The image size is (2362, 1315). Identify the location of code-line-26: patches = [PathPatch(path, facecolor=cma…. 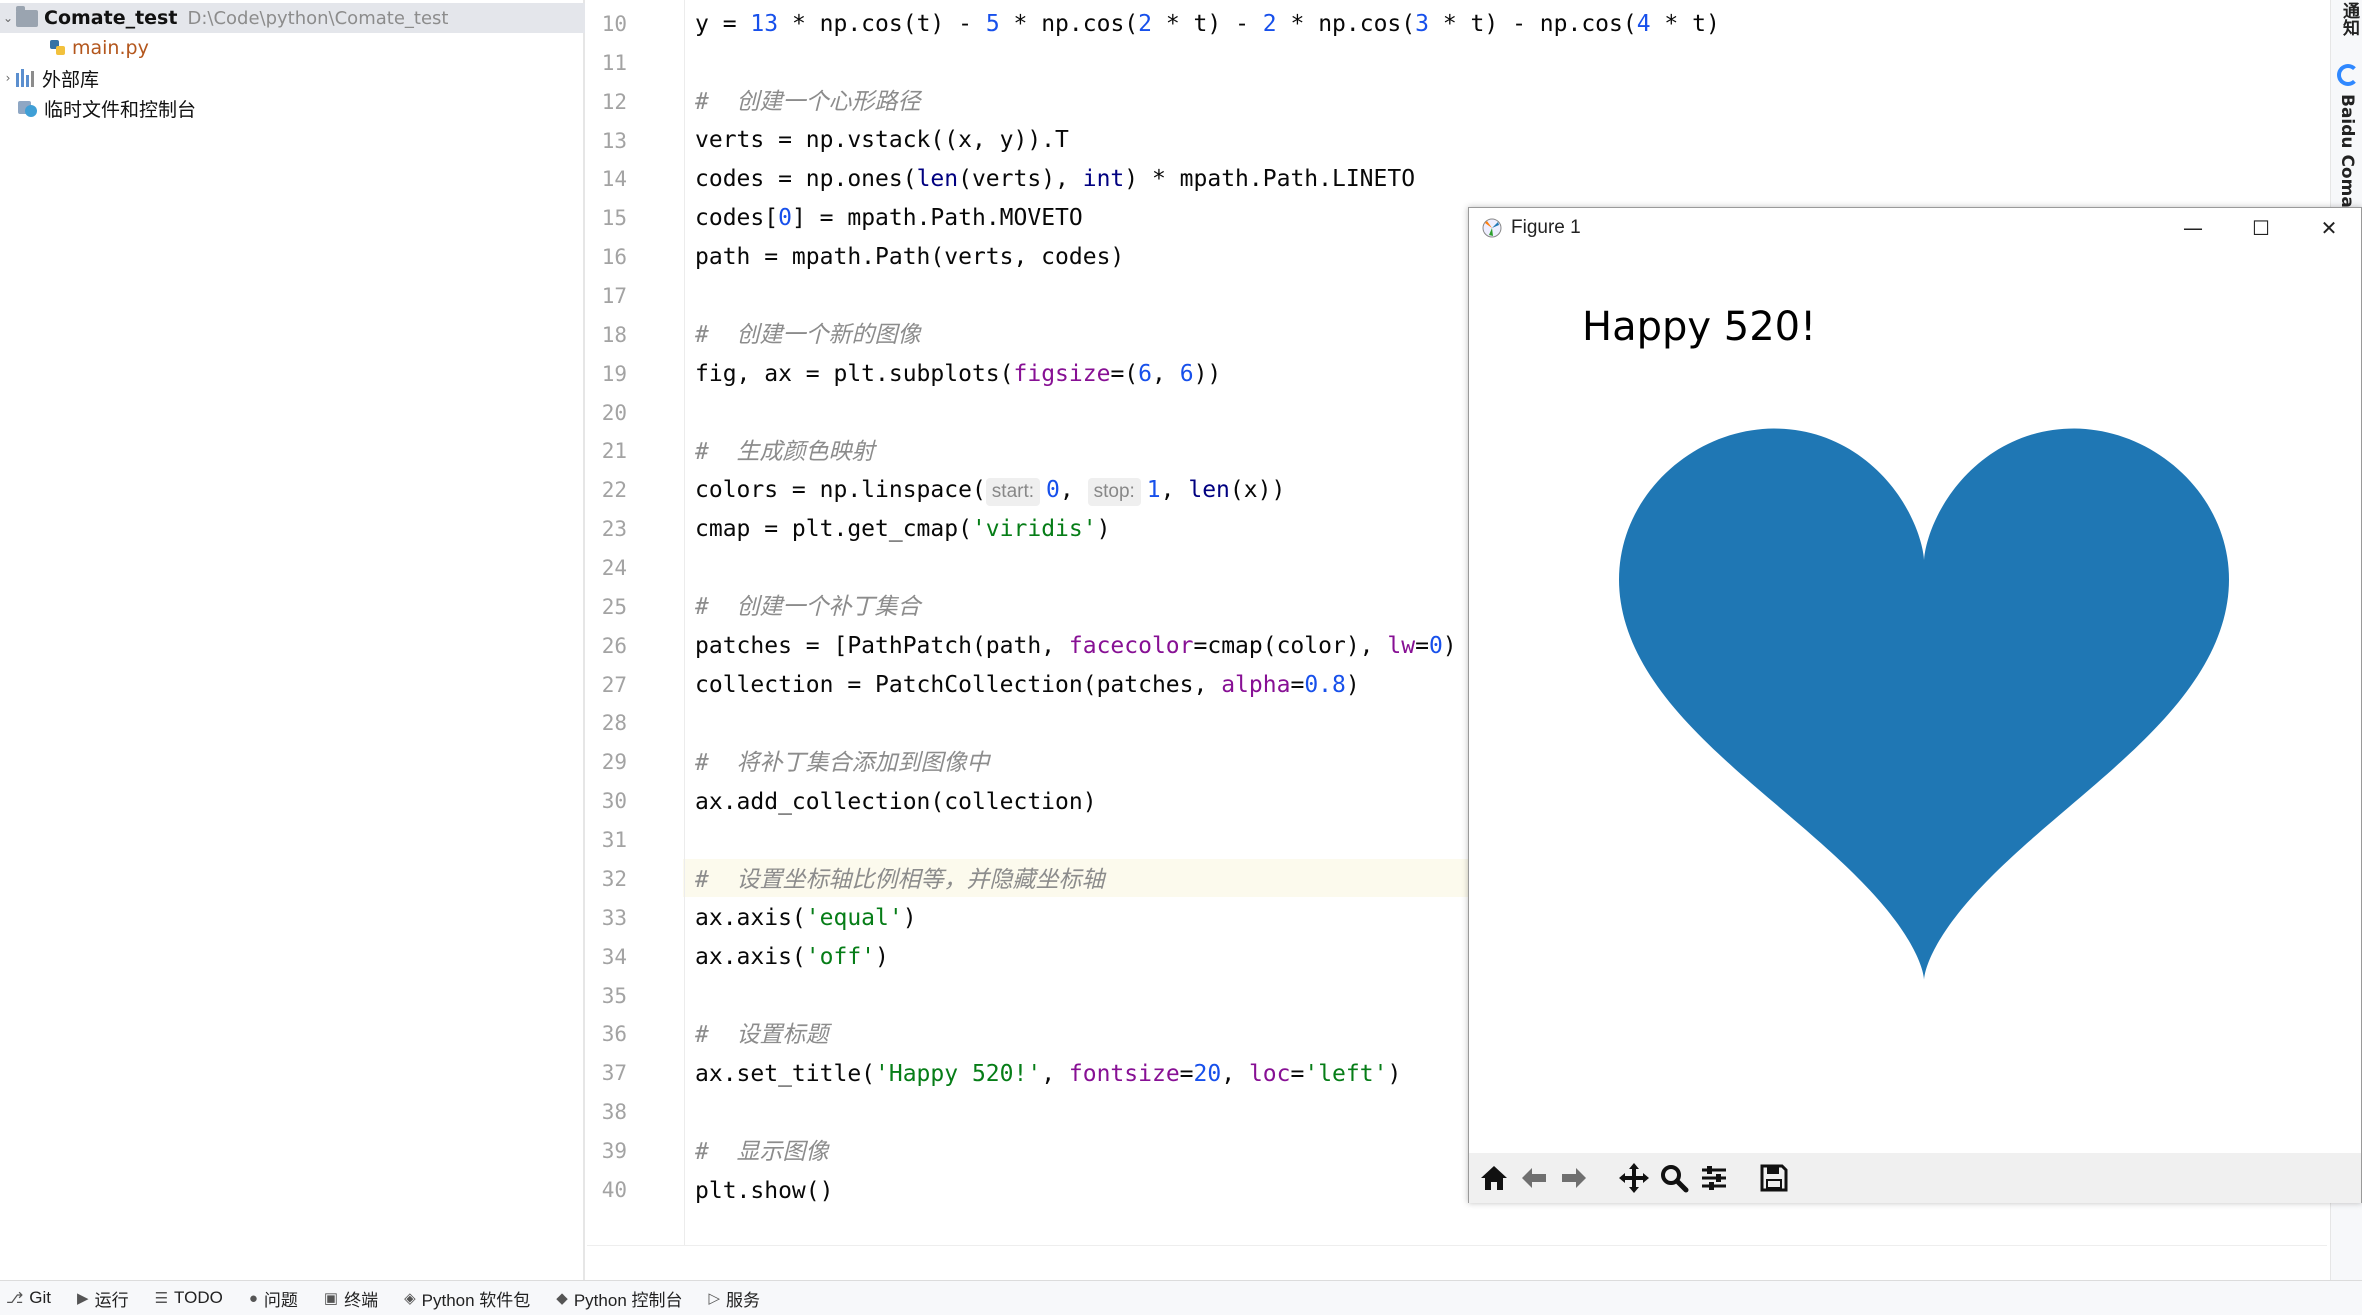
(1076, 646).